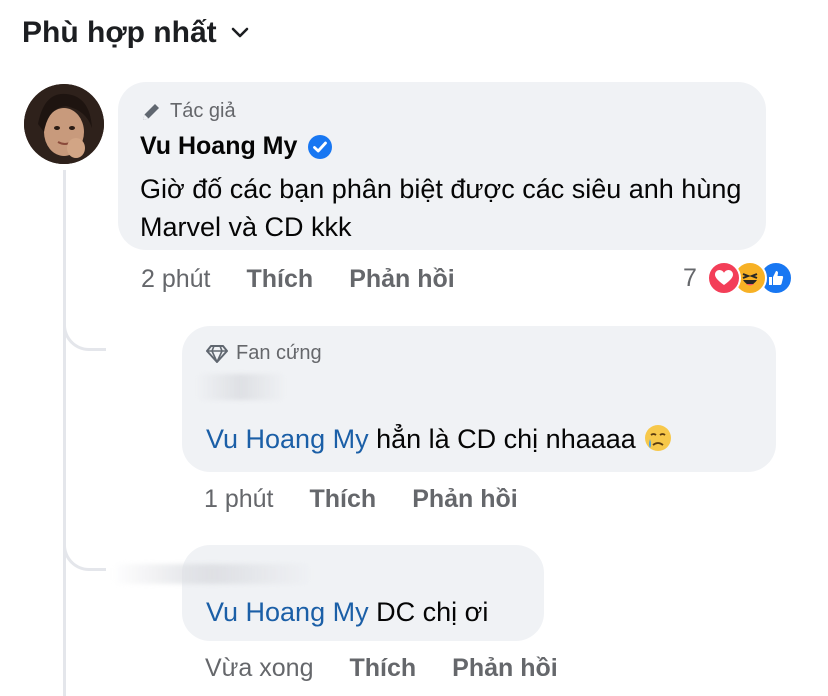 This screenshot has height=696, width=828. I want to click on avatar, so click(64, 124).